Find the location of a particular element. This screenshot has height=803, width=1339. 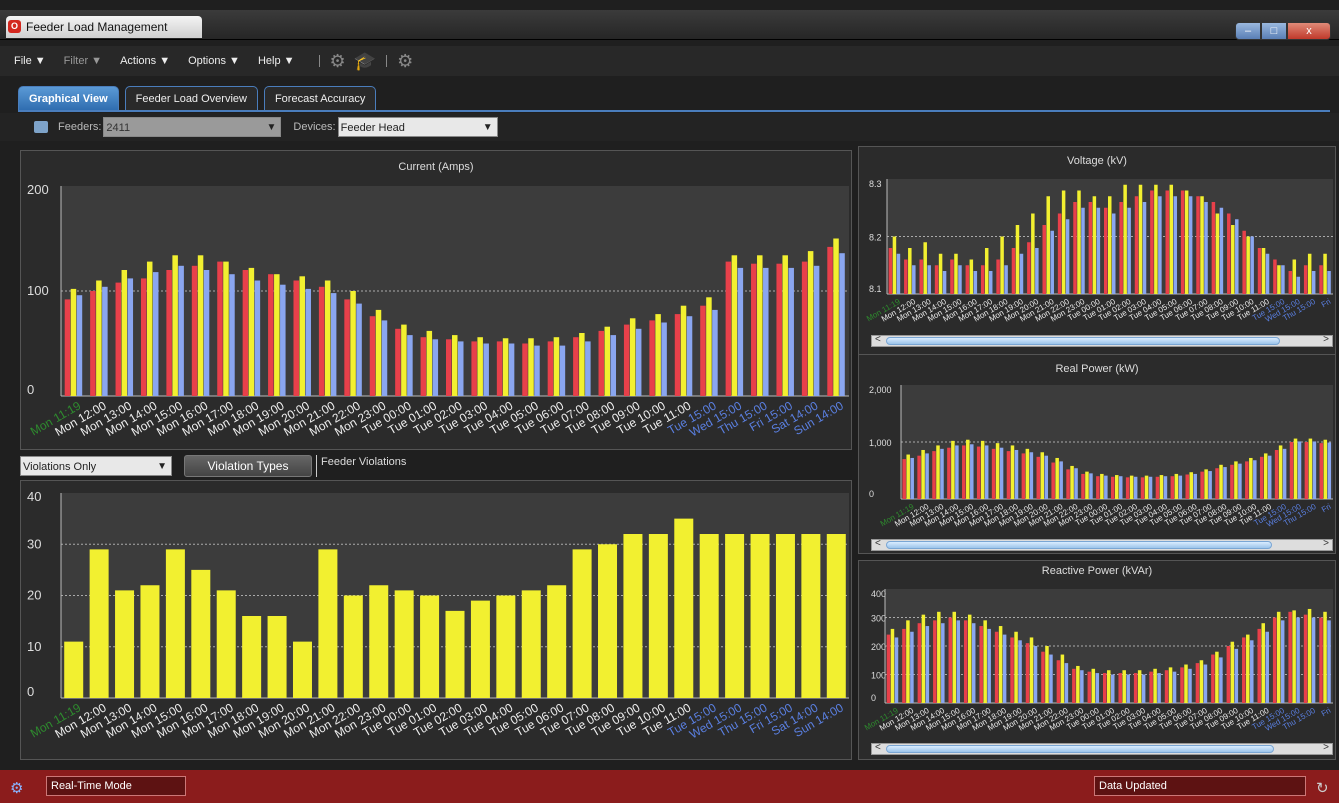

y-tick-label: 300 is located at coordinates (878, 619).